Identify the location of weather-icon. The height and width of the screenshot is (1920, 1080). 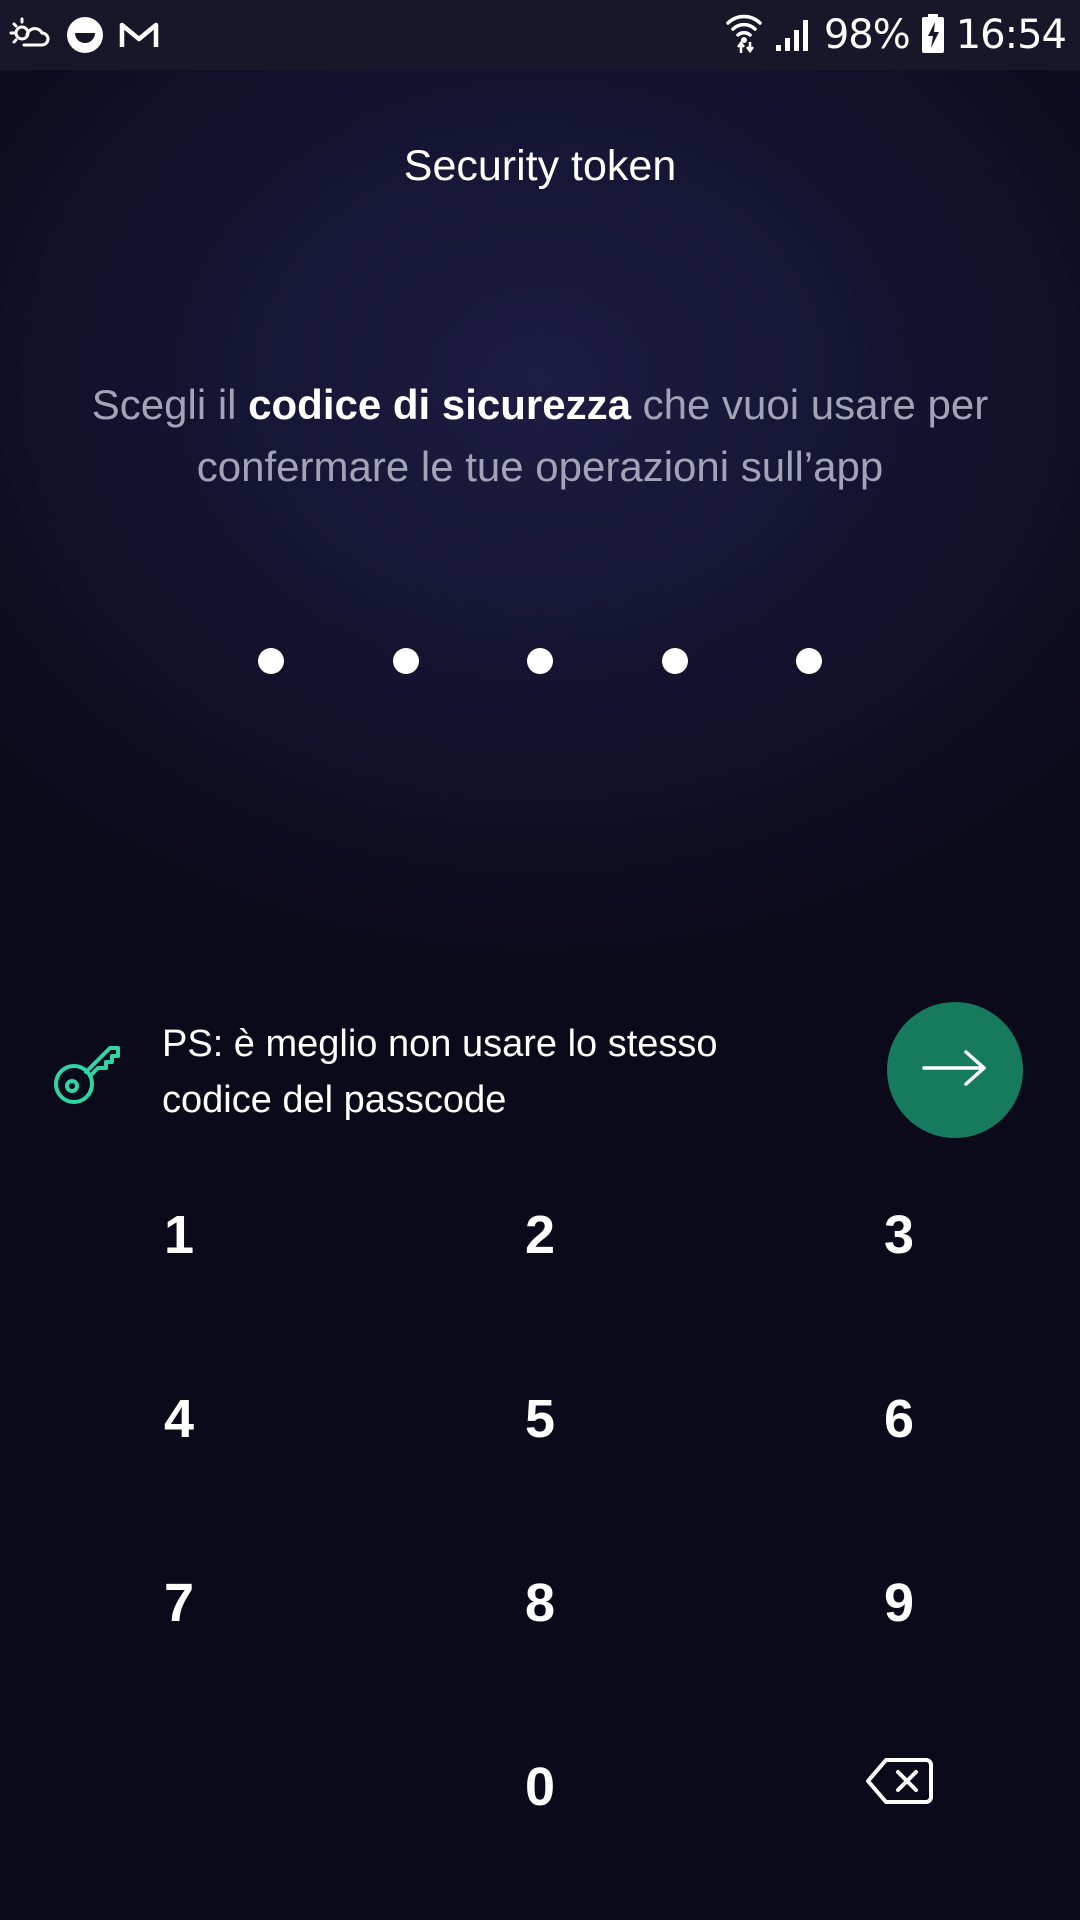
(30, 35).